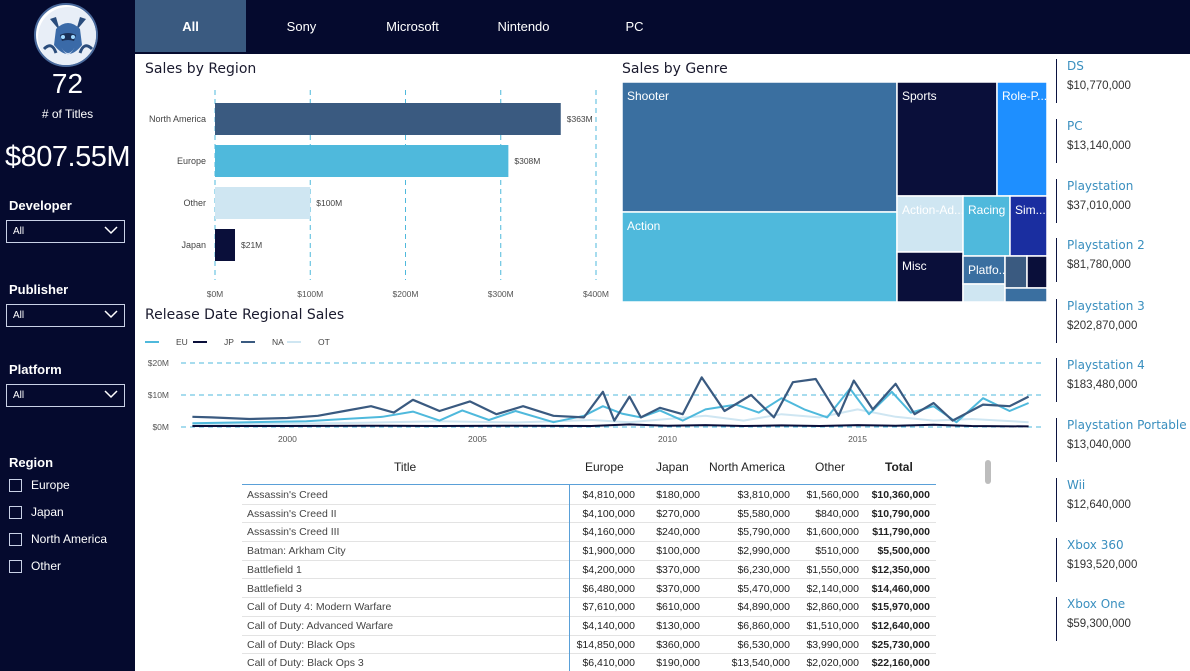 This screenshot has width=1190, height=671. I want to click on legend-label: JP, so click(229, 342).